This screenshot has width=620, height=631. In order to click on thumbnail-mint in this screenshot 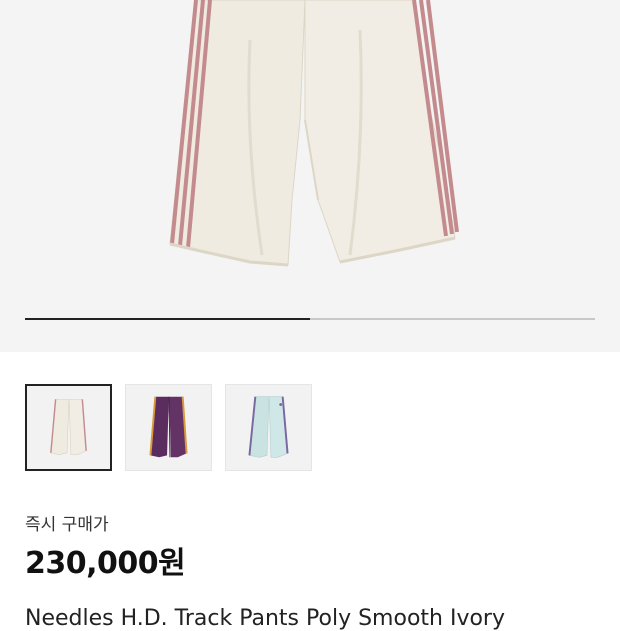, I will do `click(268, 427)`.